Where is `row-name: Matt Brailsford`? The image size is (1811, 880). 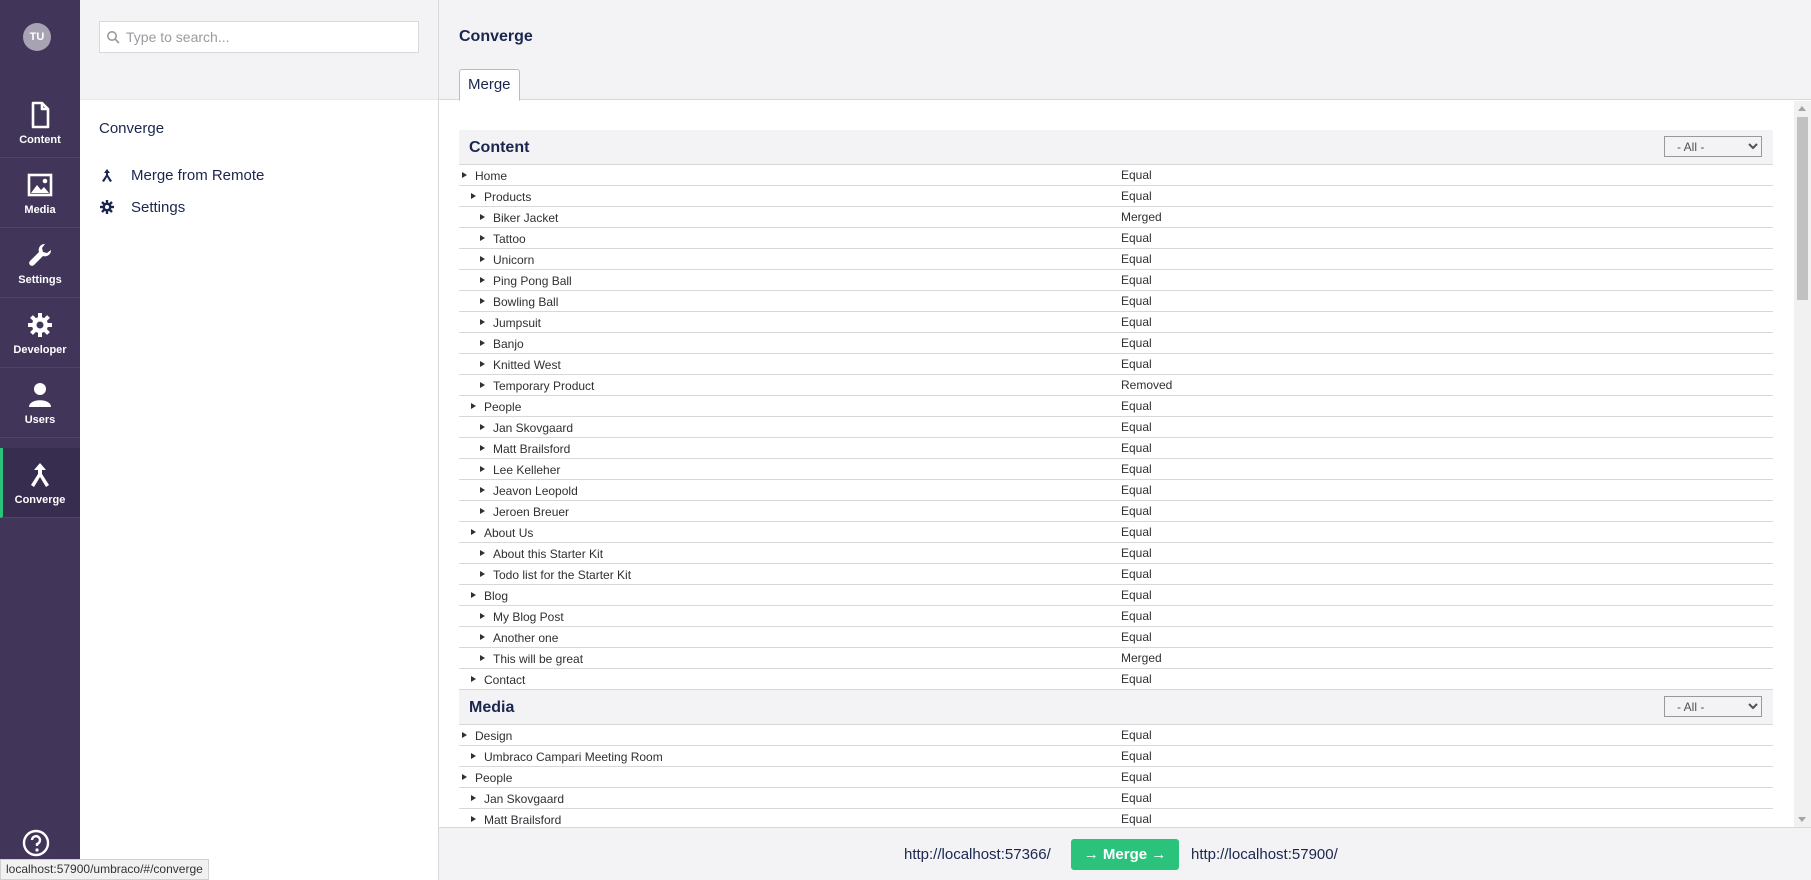
row-name: Matt Brailsford is located at coordinates (532, 449).